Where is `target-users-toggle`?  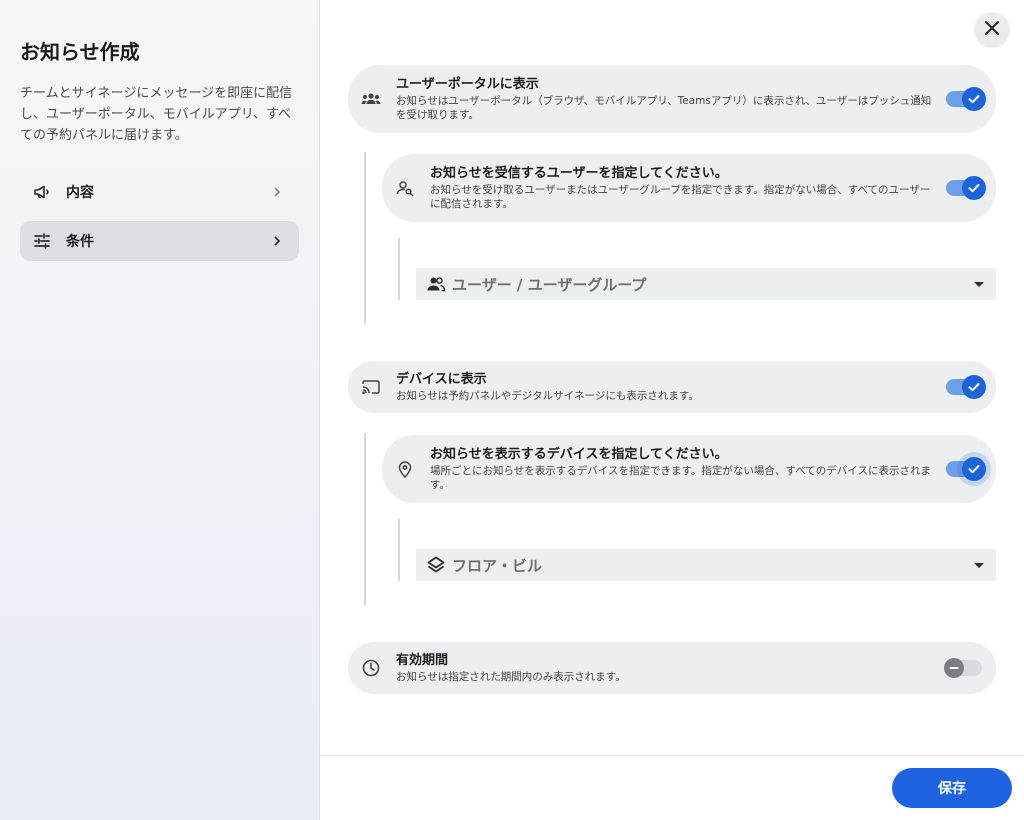 target-users-toggle is located at coordinates (966, 188).